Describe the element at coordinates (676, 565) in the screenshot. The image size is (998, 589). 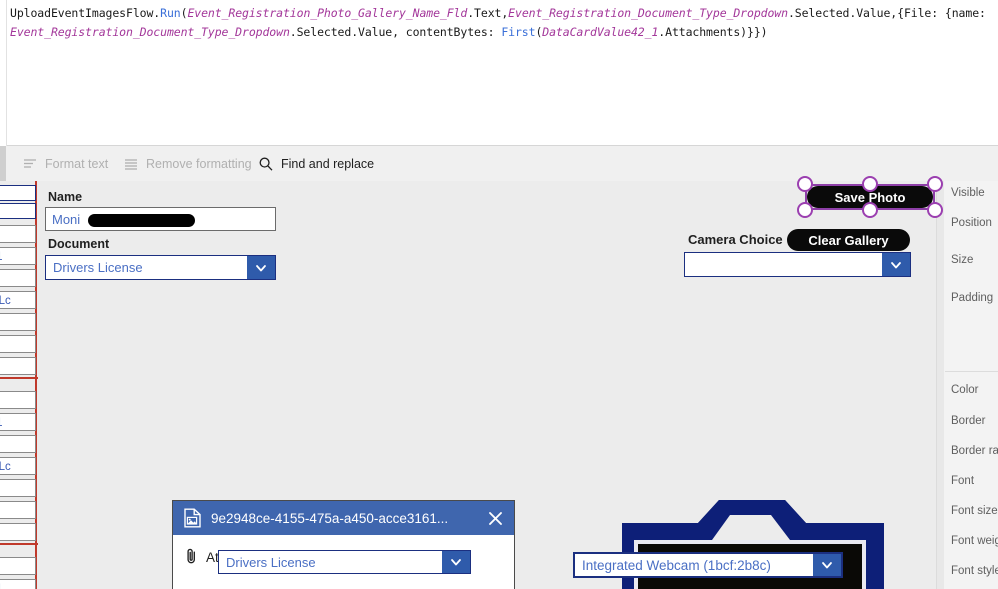
I see `camera-device-value: Integrated Webcam (1bcf:2b8c)` at that location.